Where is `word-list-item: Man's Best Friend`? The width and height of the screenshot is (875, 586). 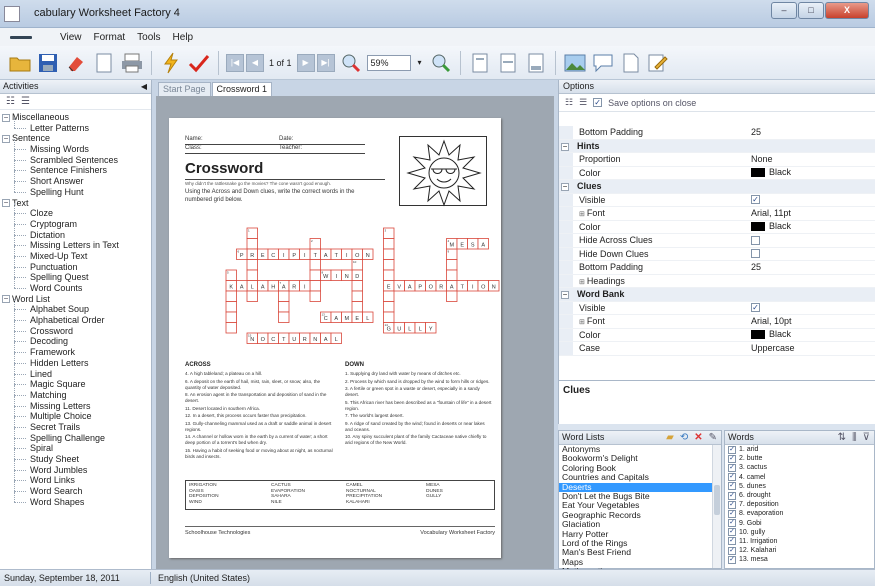 word-list-item: Man's Best Friend is located at coordinates (640, 552).